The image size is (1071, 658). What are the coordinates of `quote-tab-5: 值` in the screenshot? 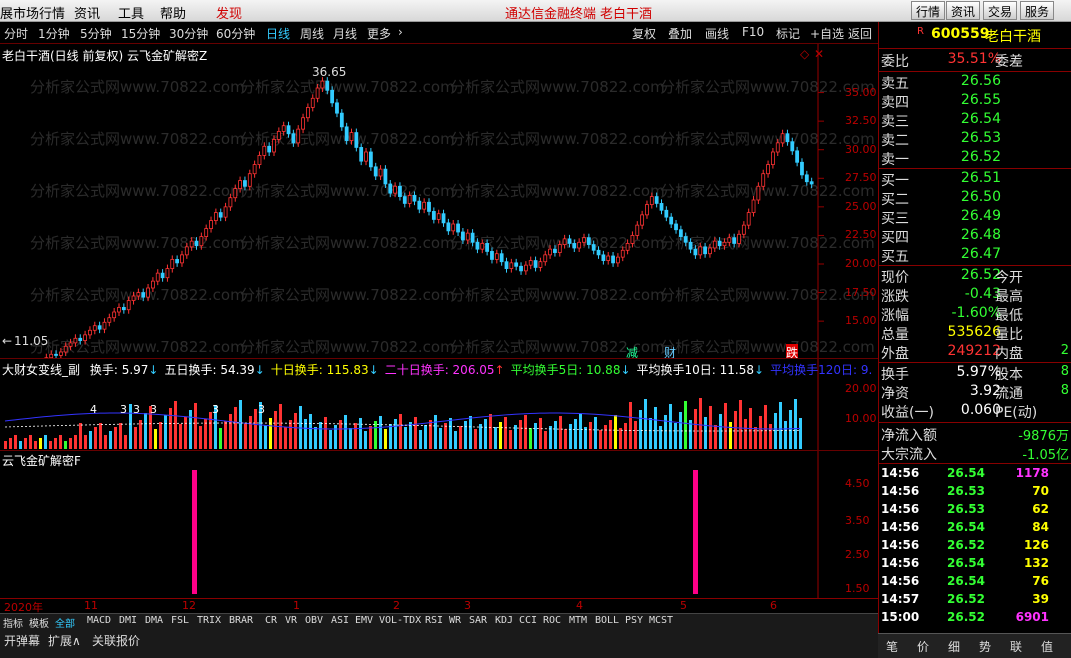 It's located at (1047, 646).